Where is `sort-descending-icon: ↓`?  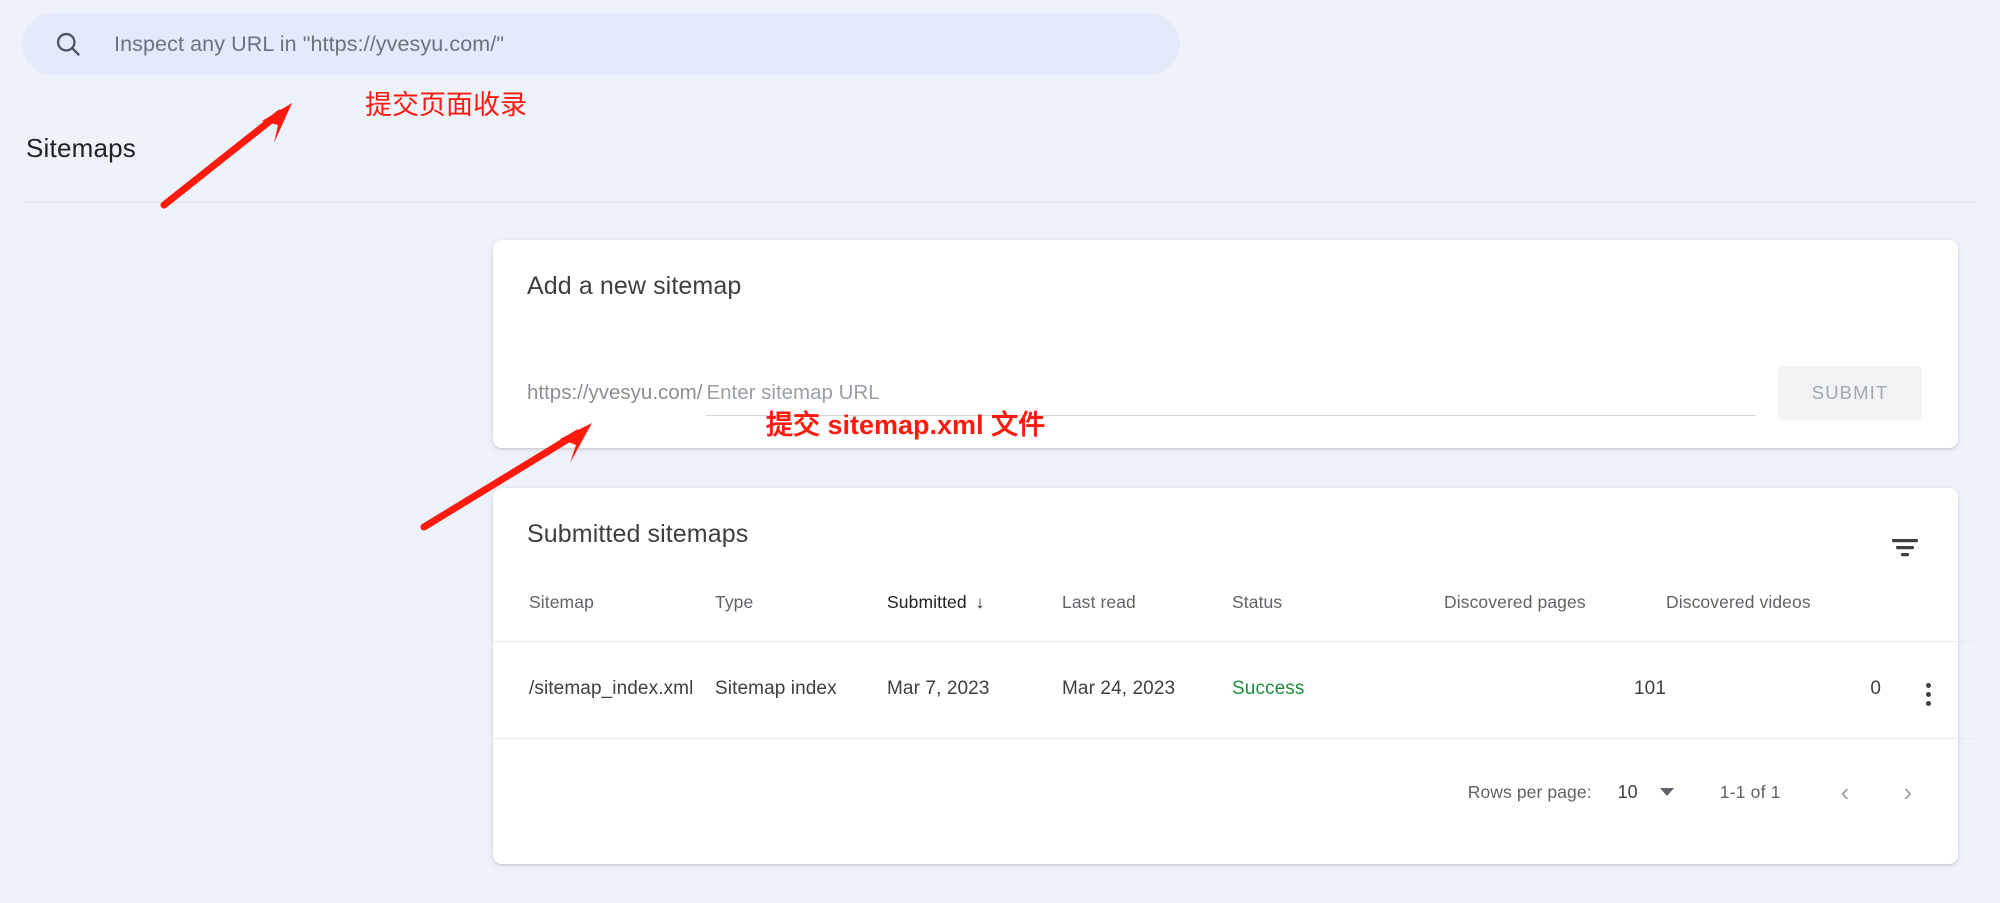 sort-descending-icon: ↓ is located at coordinates (980, 602).